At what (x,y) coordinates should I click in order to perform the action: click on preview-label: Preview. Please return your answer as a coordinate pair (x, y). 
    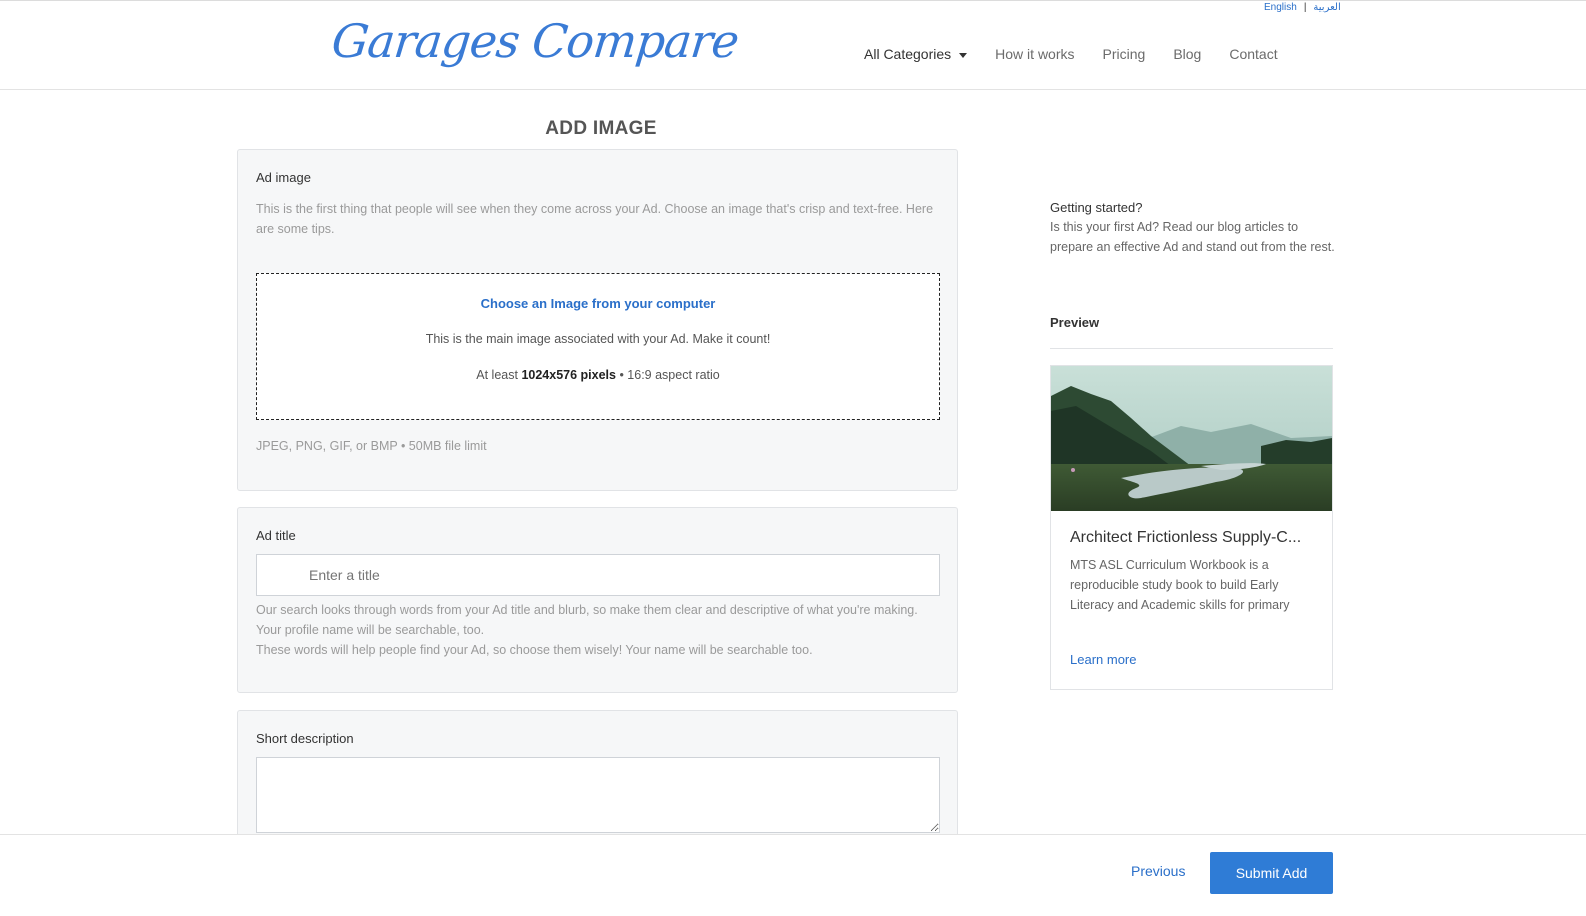
    Looking at the image, I should click on (1075, 322).